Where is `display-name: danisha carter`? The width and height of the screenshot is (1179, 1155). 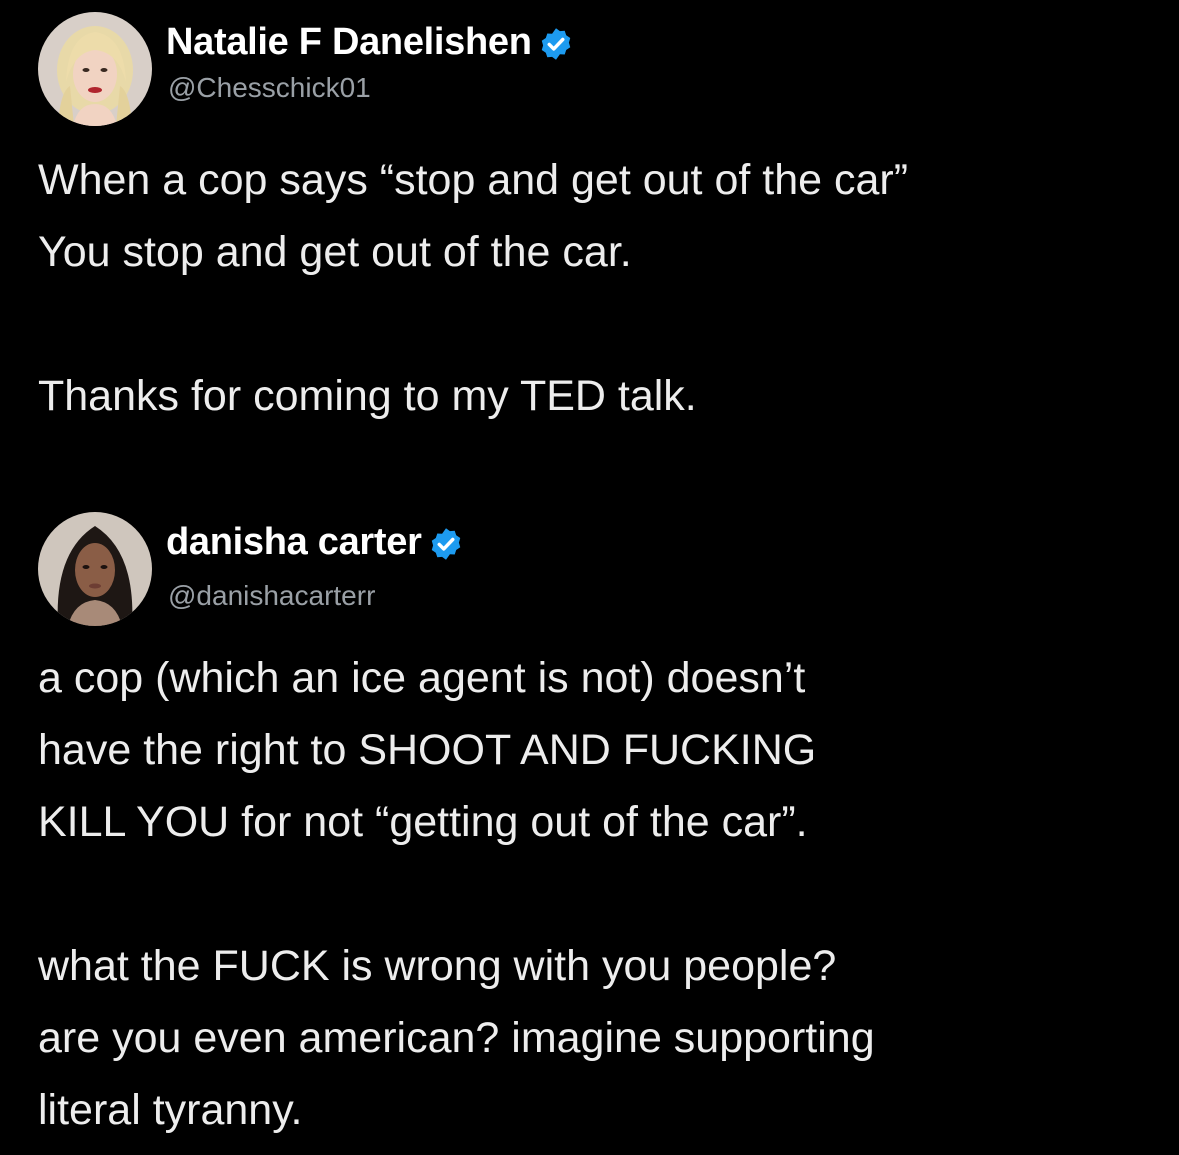
display-name: danisha carter is located at coordinates (294, 542).